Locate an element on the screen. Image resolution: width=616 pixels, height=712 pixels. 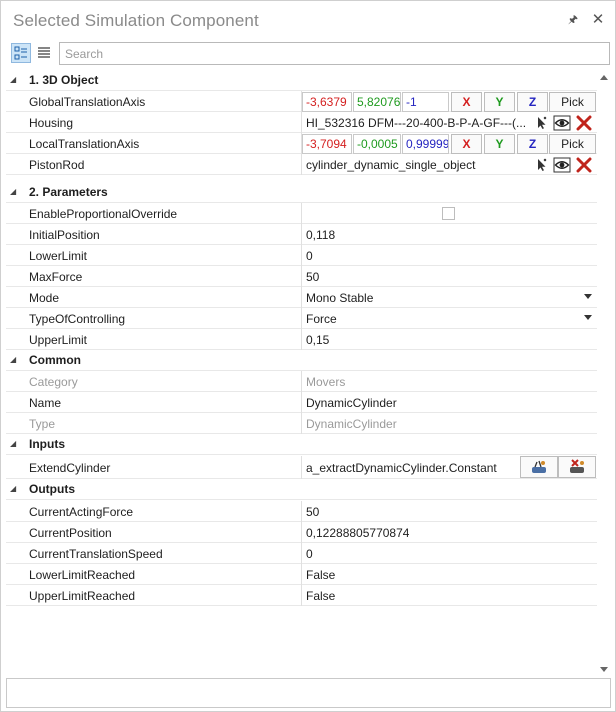
property-row-initialposition: InitialPosition 0,118 is located at coordinates (301, 234).